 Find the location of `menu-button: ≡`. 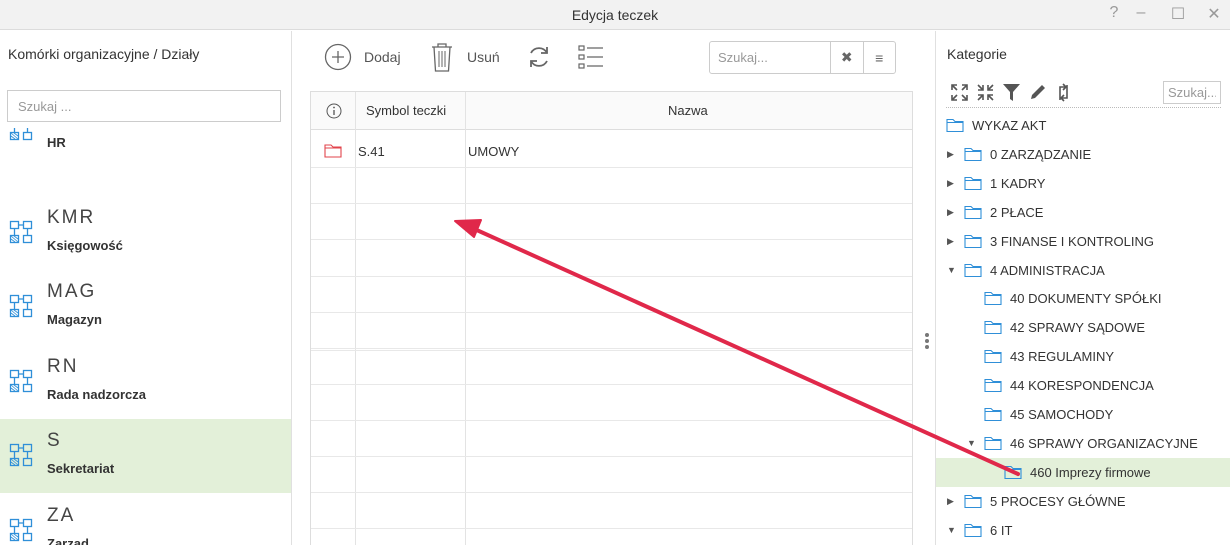

menu-button: ≡ is located at coordinates (879, 57).